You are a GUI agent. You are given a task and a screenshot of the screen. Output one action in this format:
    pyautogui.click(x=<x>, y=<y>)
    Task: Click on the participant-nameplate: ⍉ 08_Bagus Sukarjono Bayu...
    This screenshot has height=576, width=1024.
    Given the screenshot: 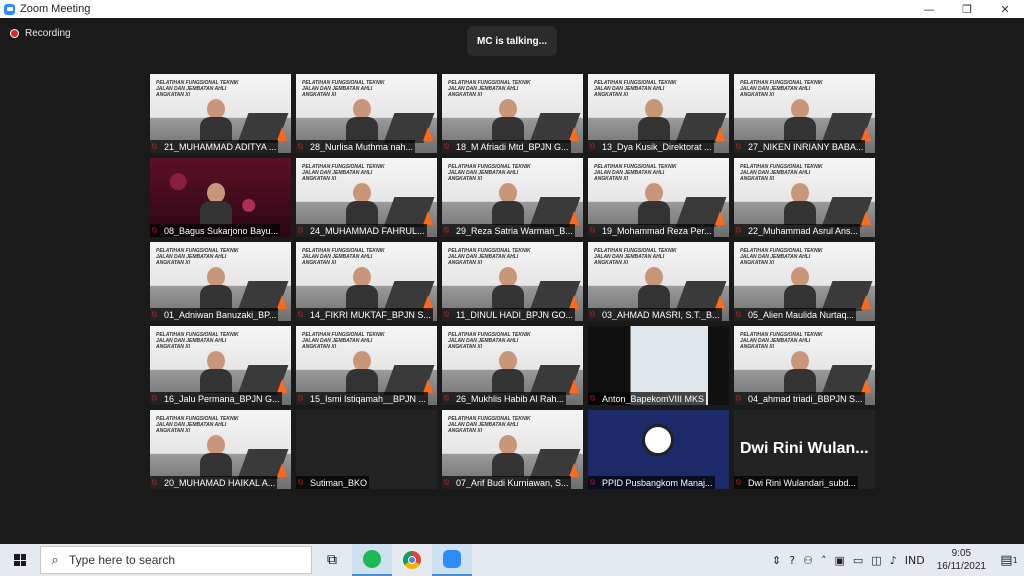 What is the action you would take?
    pyautogui.click(x=215, y=230)
    